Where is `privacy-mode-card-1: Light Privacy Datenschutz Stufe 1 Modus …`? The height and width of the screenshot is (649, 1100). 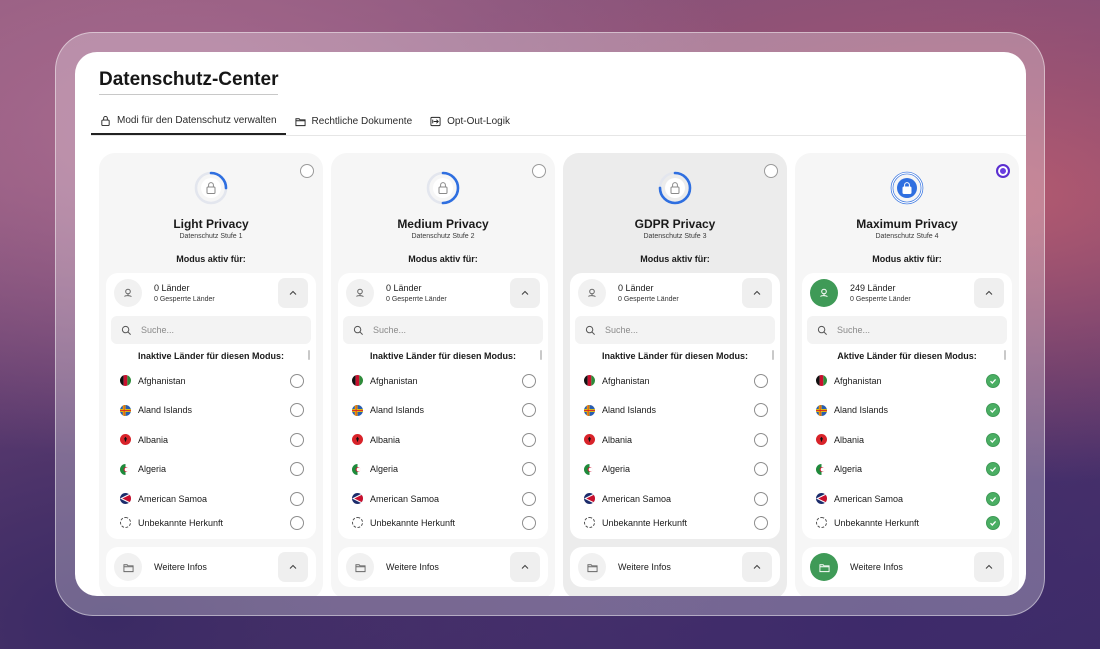 privacy-mode-card-1: Light Privacy Datenschutz Stufe 1 Modus … is located at coordinates (211, 374).